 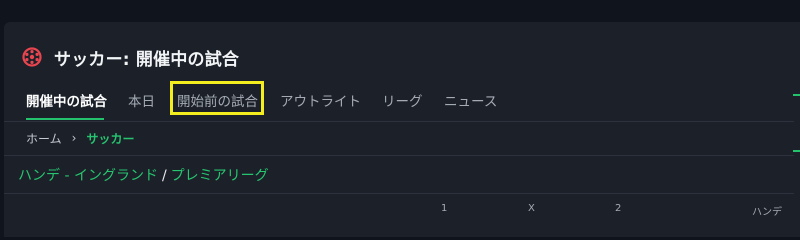 What do you see at coordinates (531, 208) in the screenshot?
I see `column-header-draw: X` at bounding box center [531, 208].